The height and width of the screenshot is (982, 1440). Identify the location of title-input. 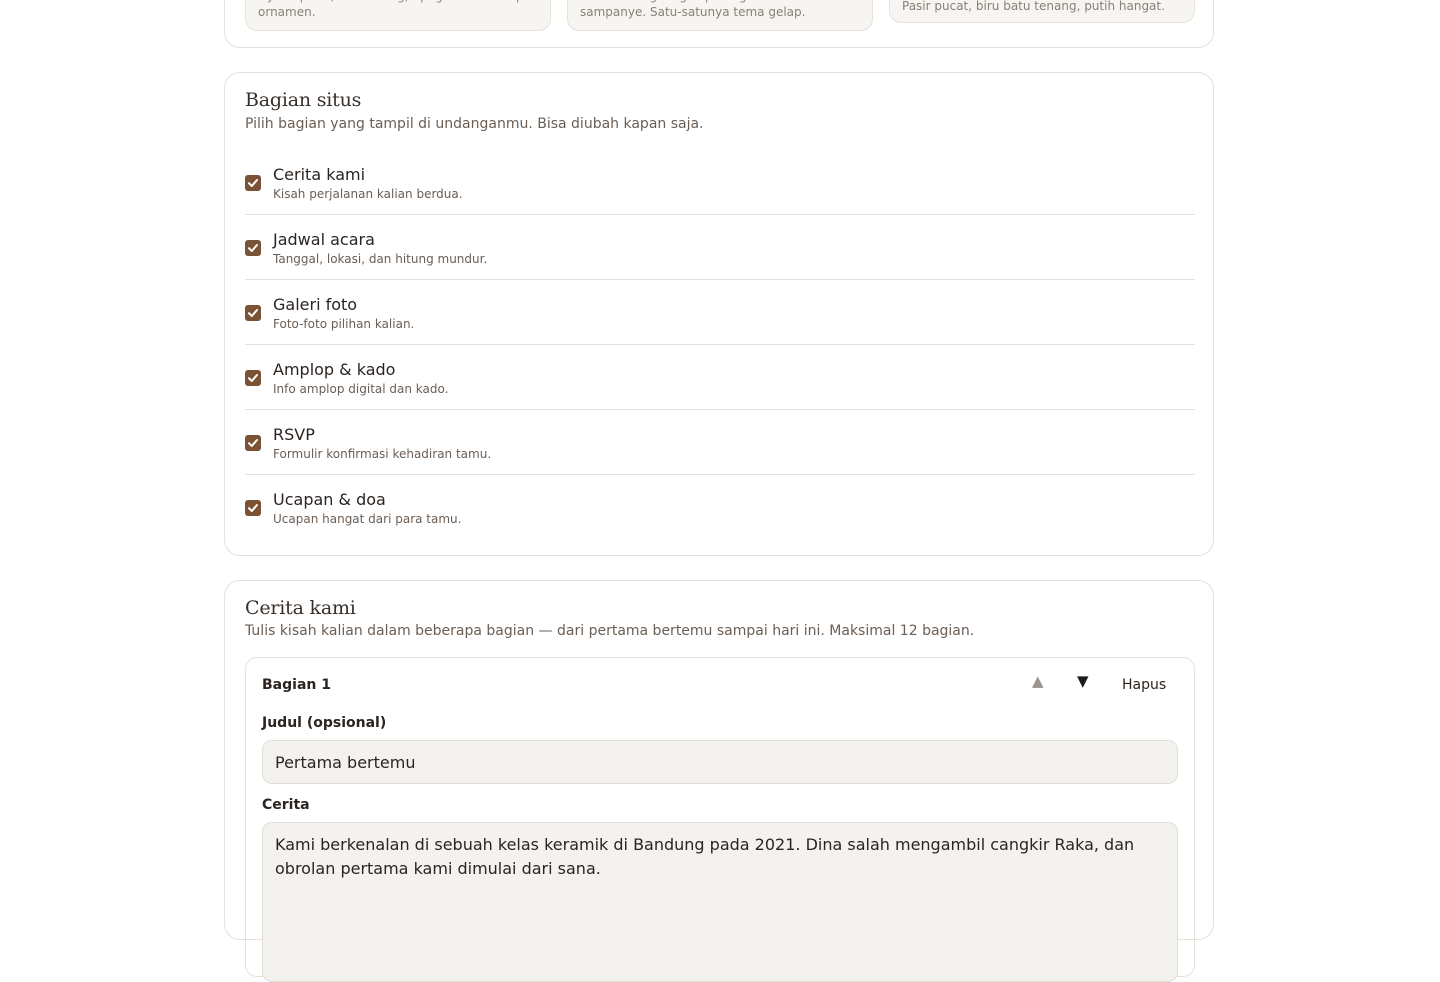
(720, 762).